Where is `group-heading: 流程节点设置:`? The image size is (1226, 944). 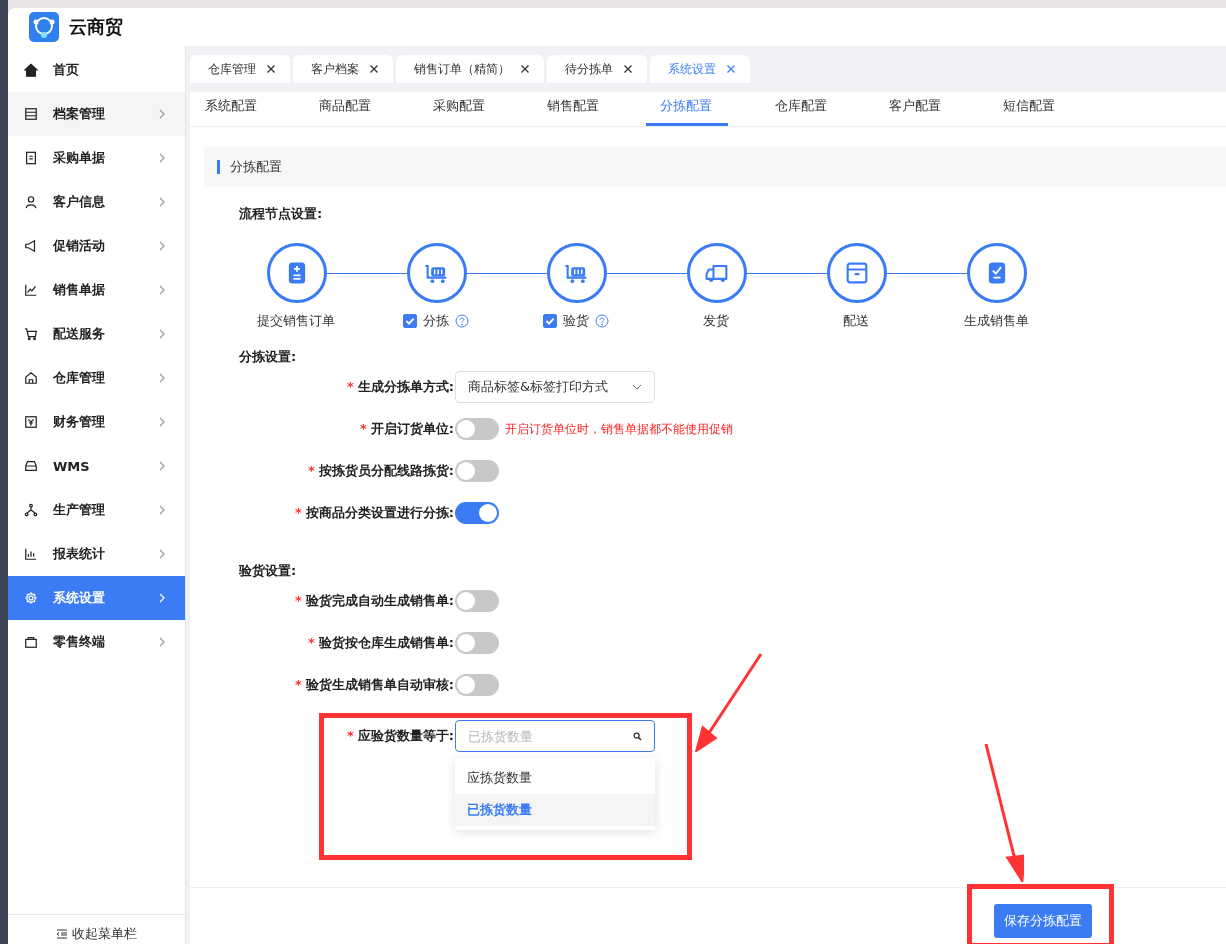 group-heading: 流程节点设置: is located at coordinates (281, 214).